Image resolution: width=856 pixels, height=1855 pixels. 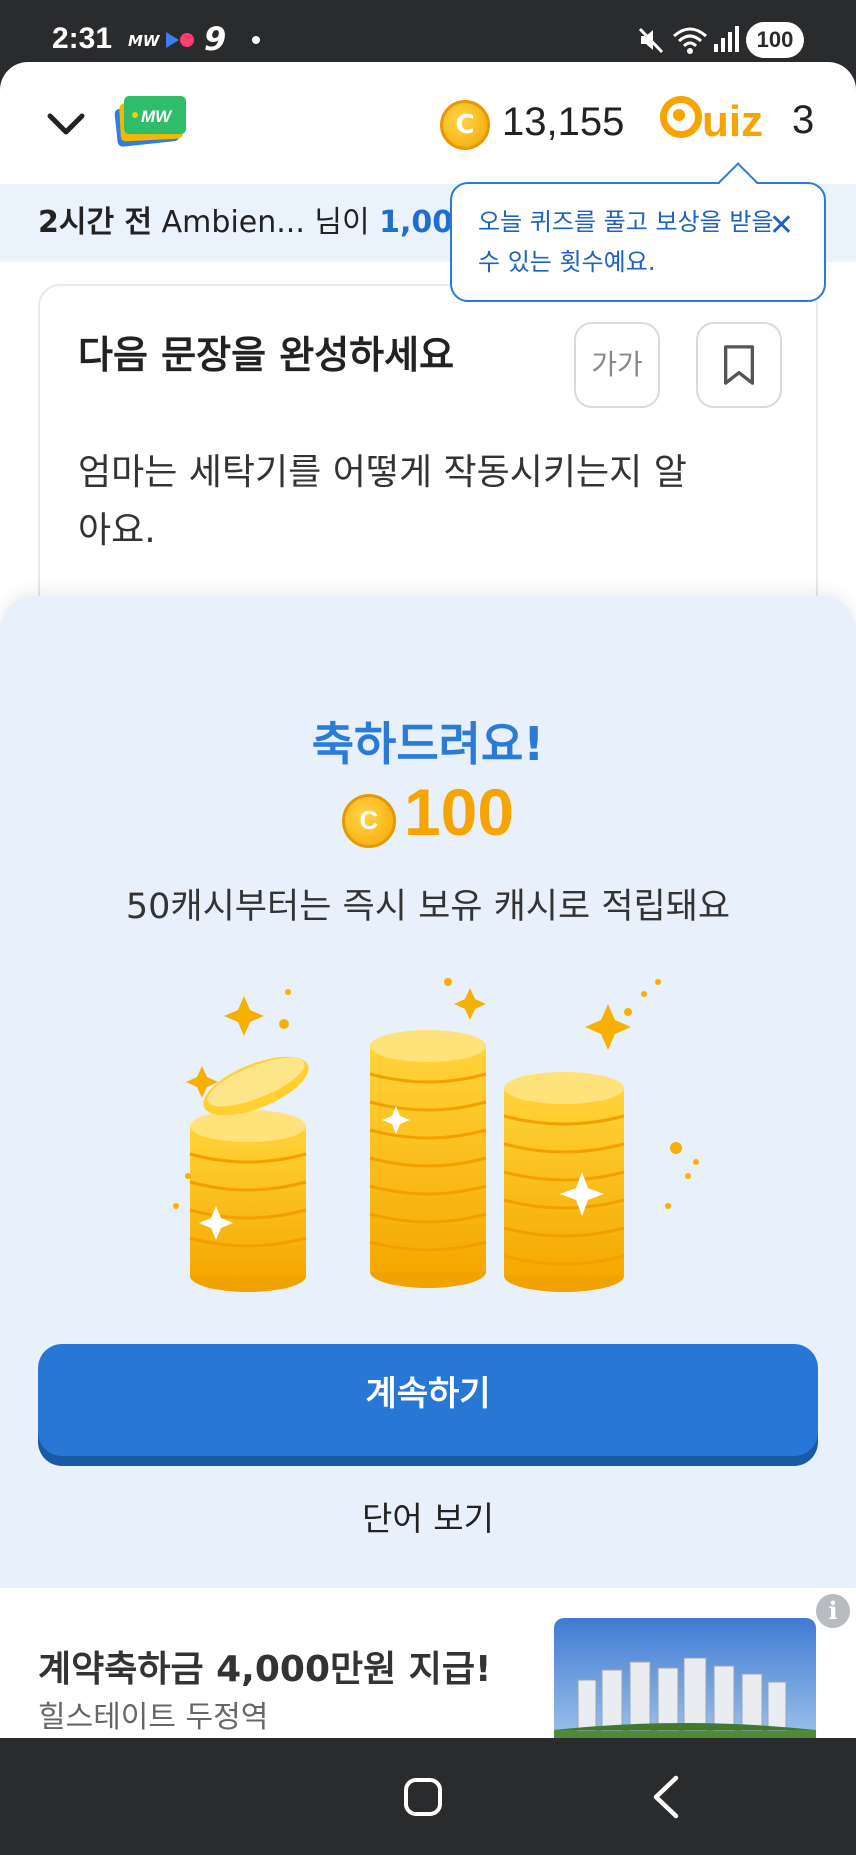 I want to click on quiz-count-tooltip: 오늘 퀴즈를 풀고 보상을 받을 수 있는 횟수예요. ✕, so click(x=638, y=242).